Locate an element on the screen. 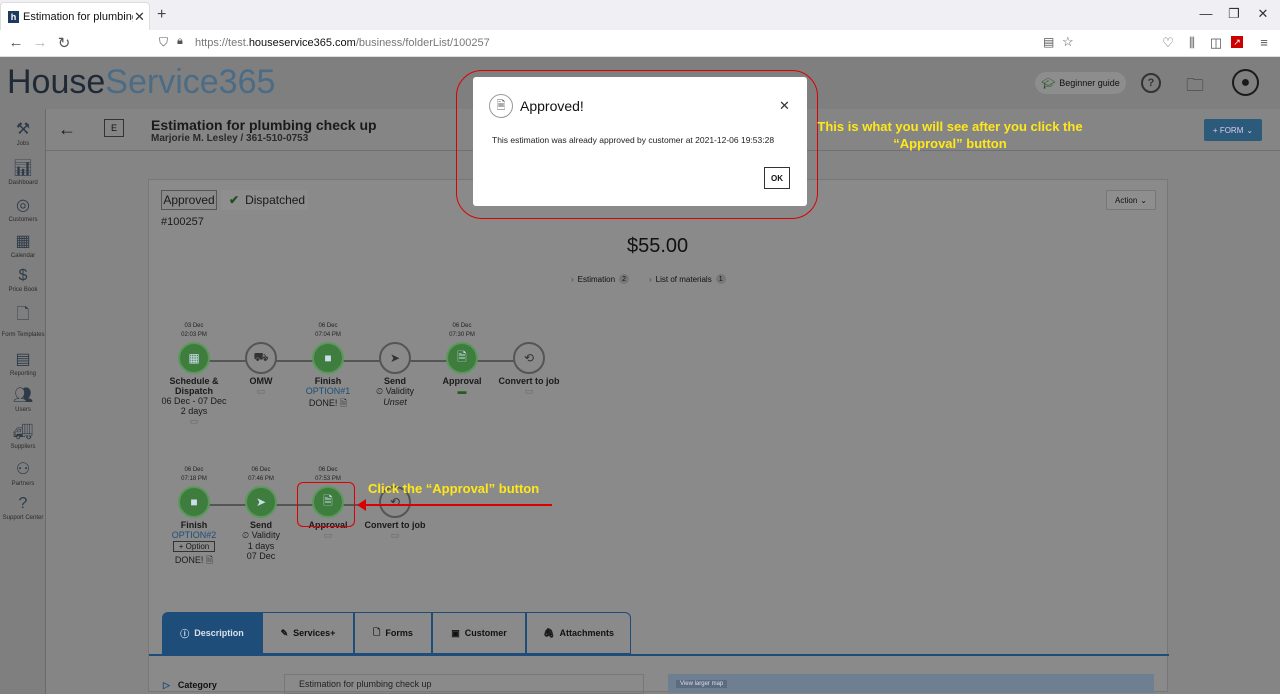  tab-forms: 🗋︎ Forms is located at coordinates (393, 633).